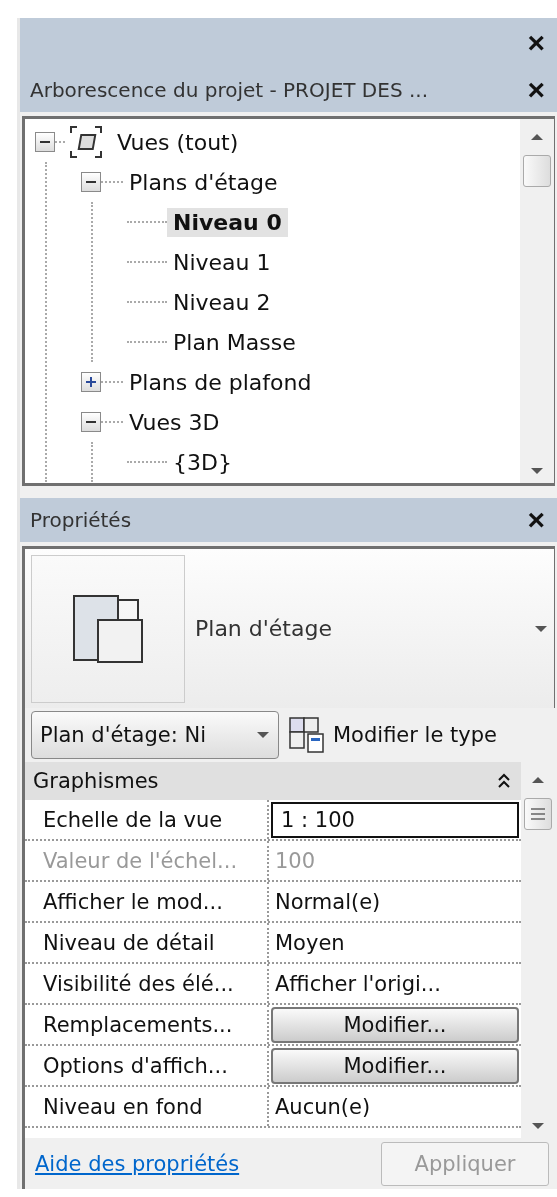 The image size is (557, 1197). Describe the element at coordinates (174, 422) in the screenshot. I see `tree-item: Vues 3D` at that location.